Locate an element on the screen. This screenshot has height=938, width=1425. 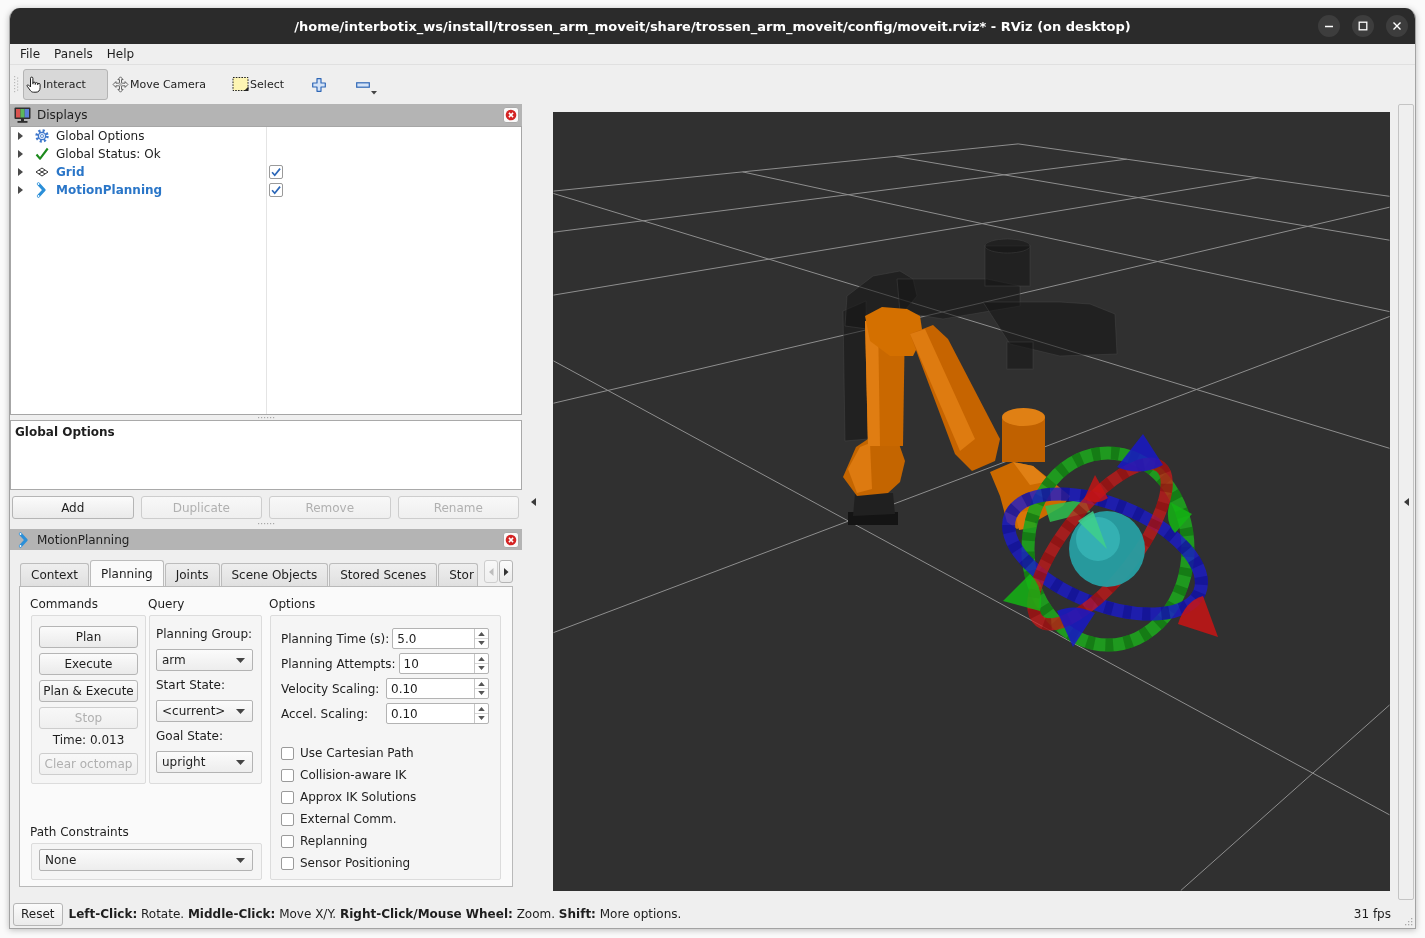
menu-item: File is located at coordinates (30, 54).